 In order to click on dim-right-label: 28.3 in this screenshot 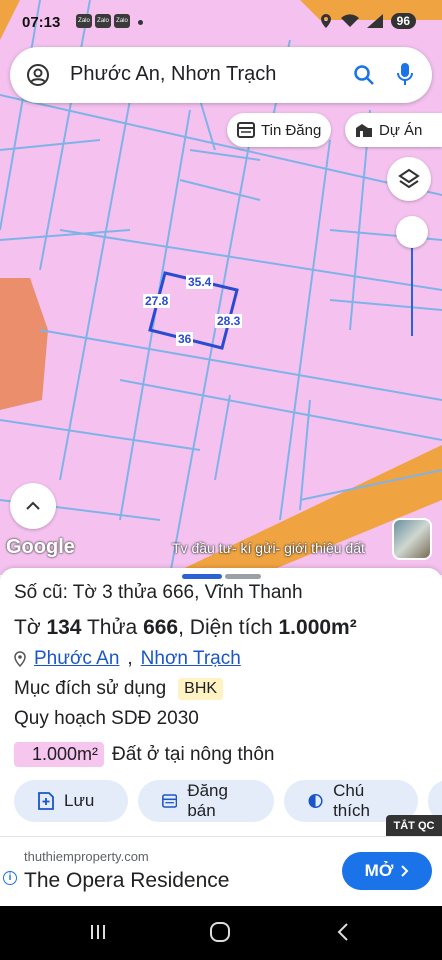, I will do `click(229, 321)`.